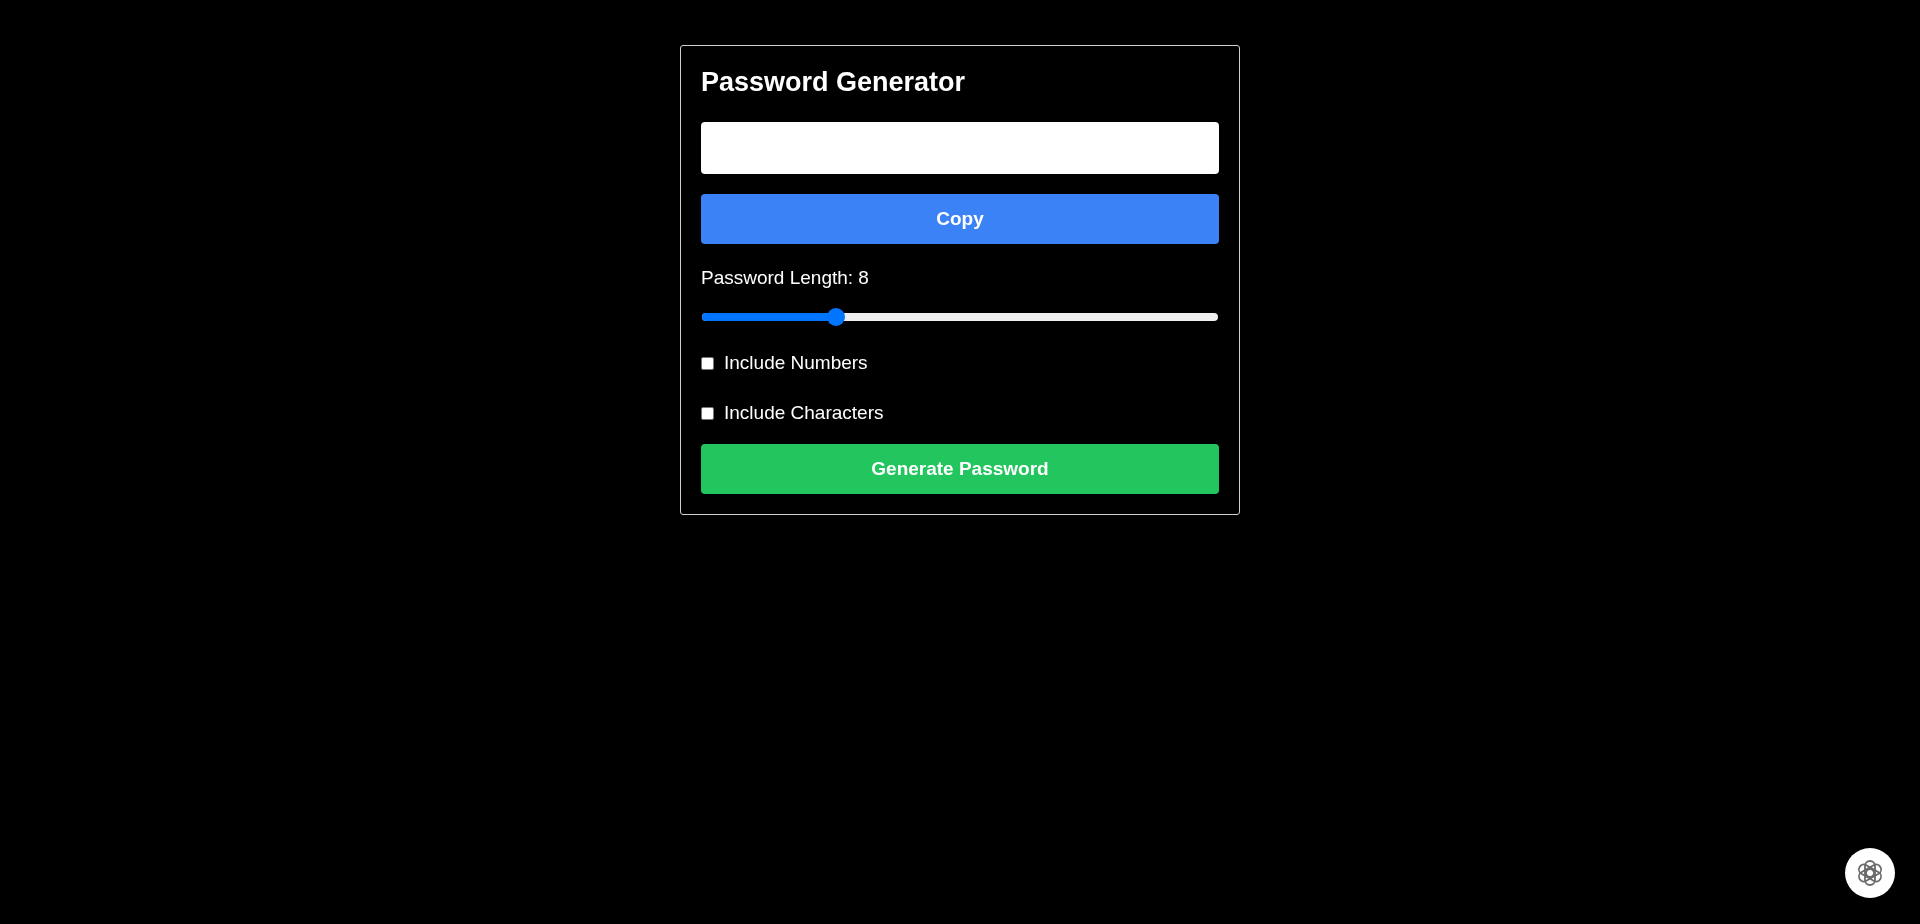  What do you see at coordinates (796, 362) in the screenshot?
I see `option-label: Include Numbers` at bounding box center [796, 362].